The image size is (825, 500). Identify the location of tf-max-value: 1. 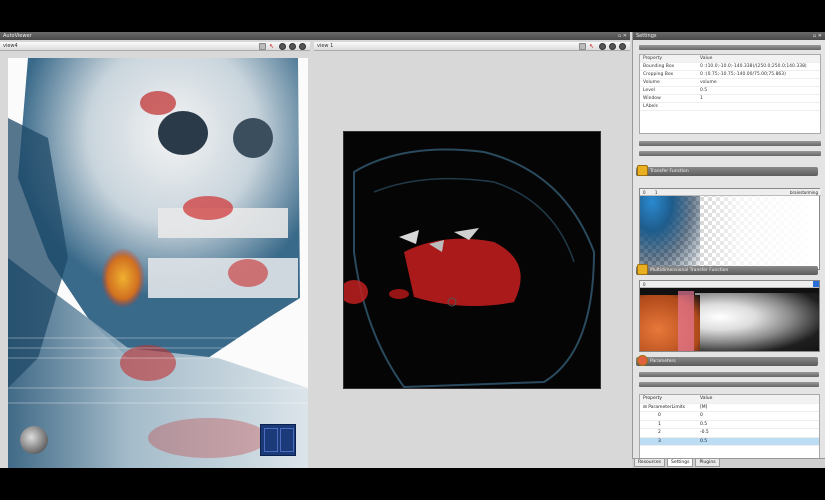
(656, 192).